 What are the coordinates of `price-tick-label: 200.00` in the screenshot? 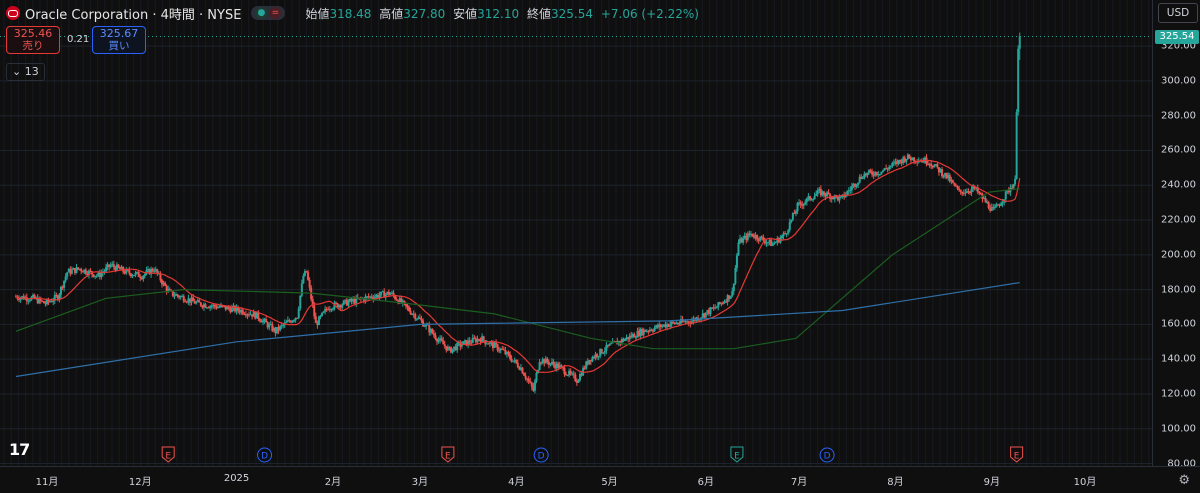 It's located at (1178, 255).